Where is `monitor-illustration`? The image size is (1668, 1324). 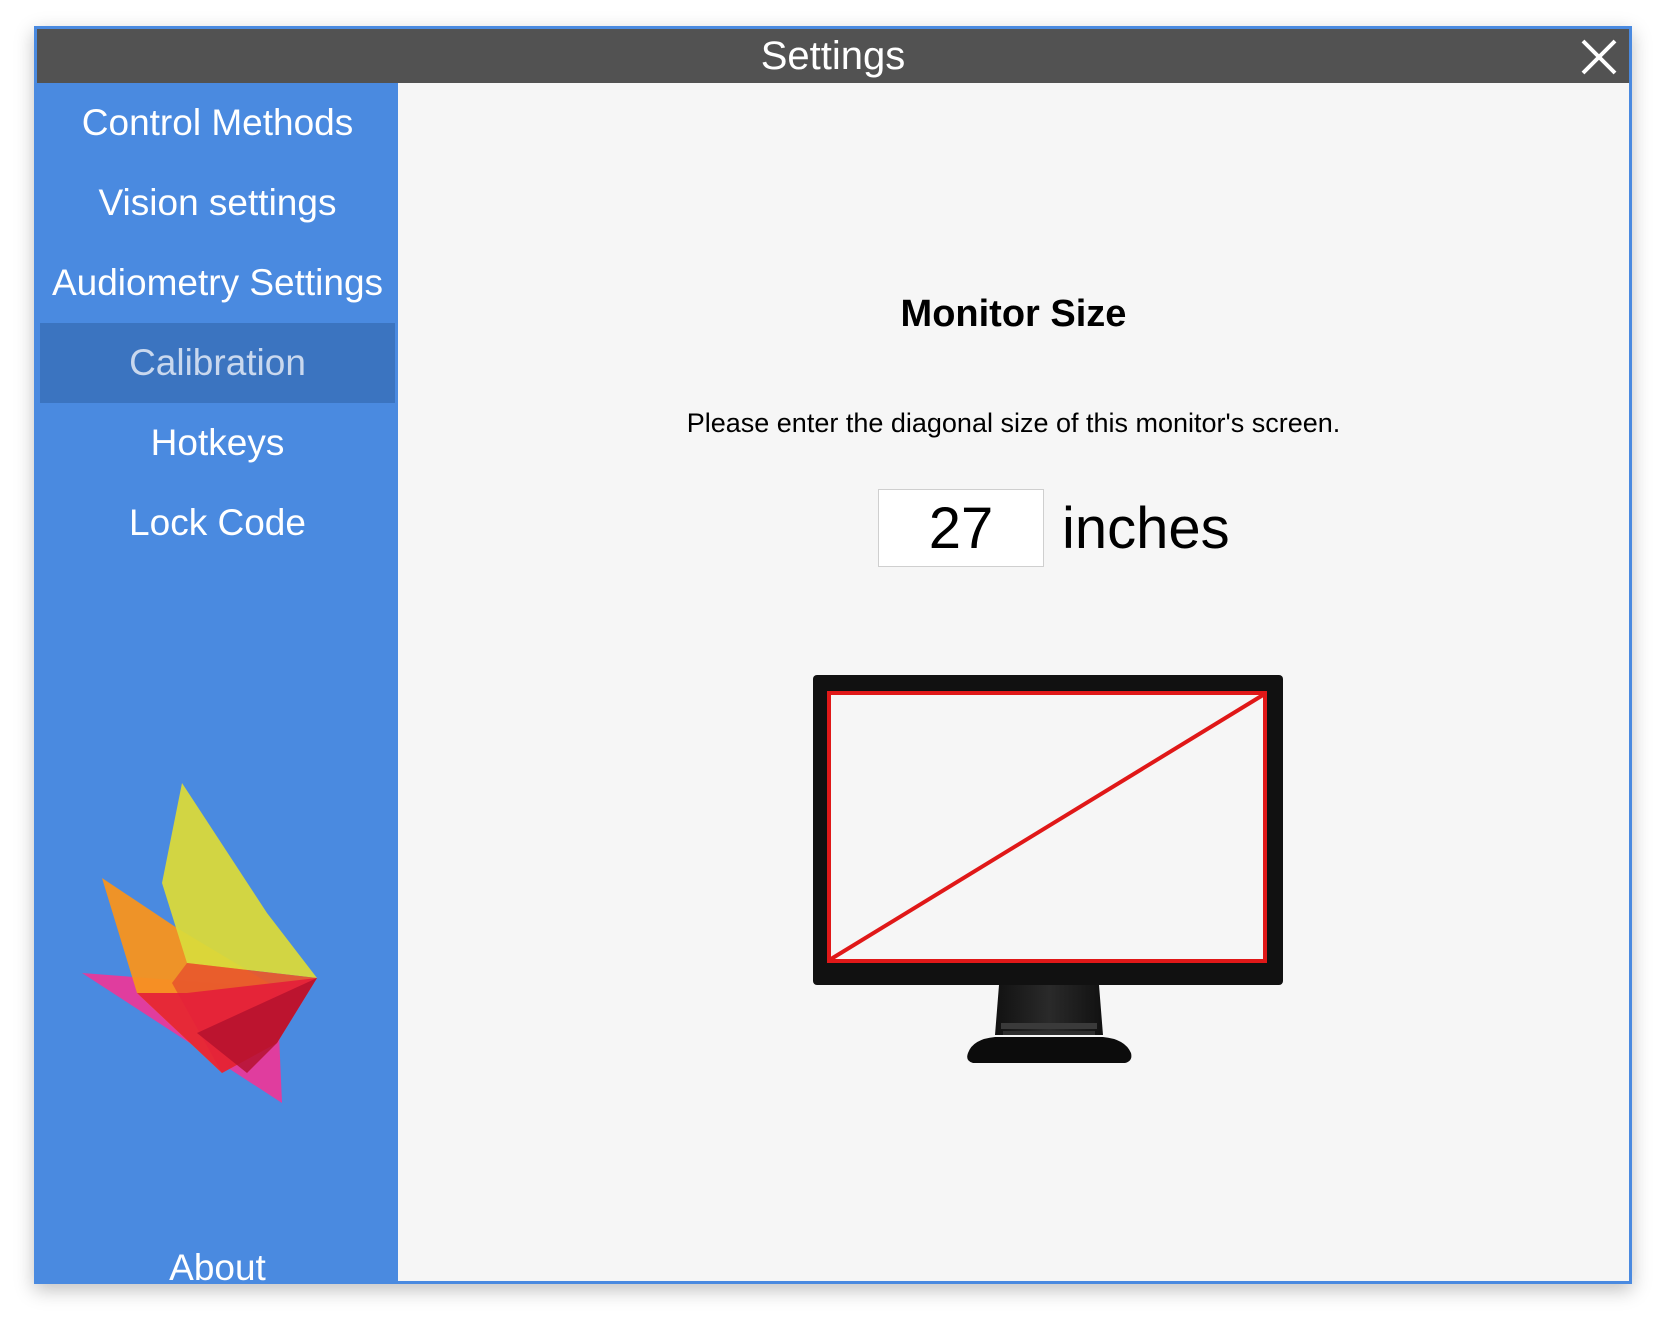
monitor-illustration is located at coordinates (1048, 869).